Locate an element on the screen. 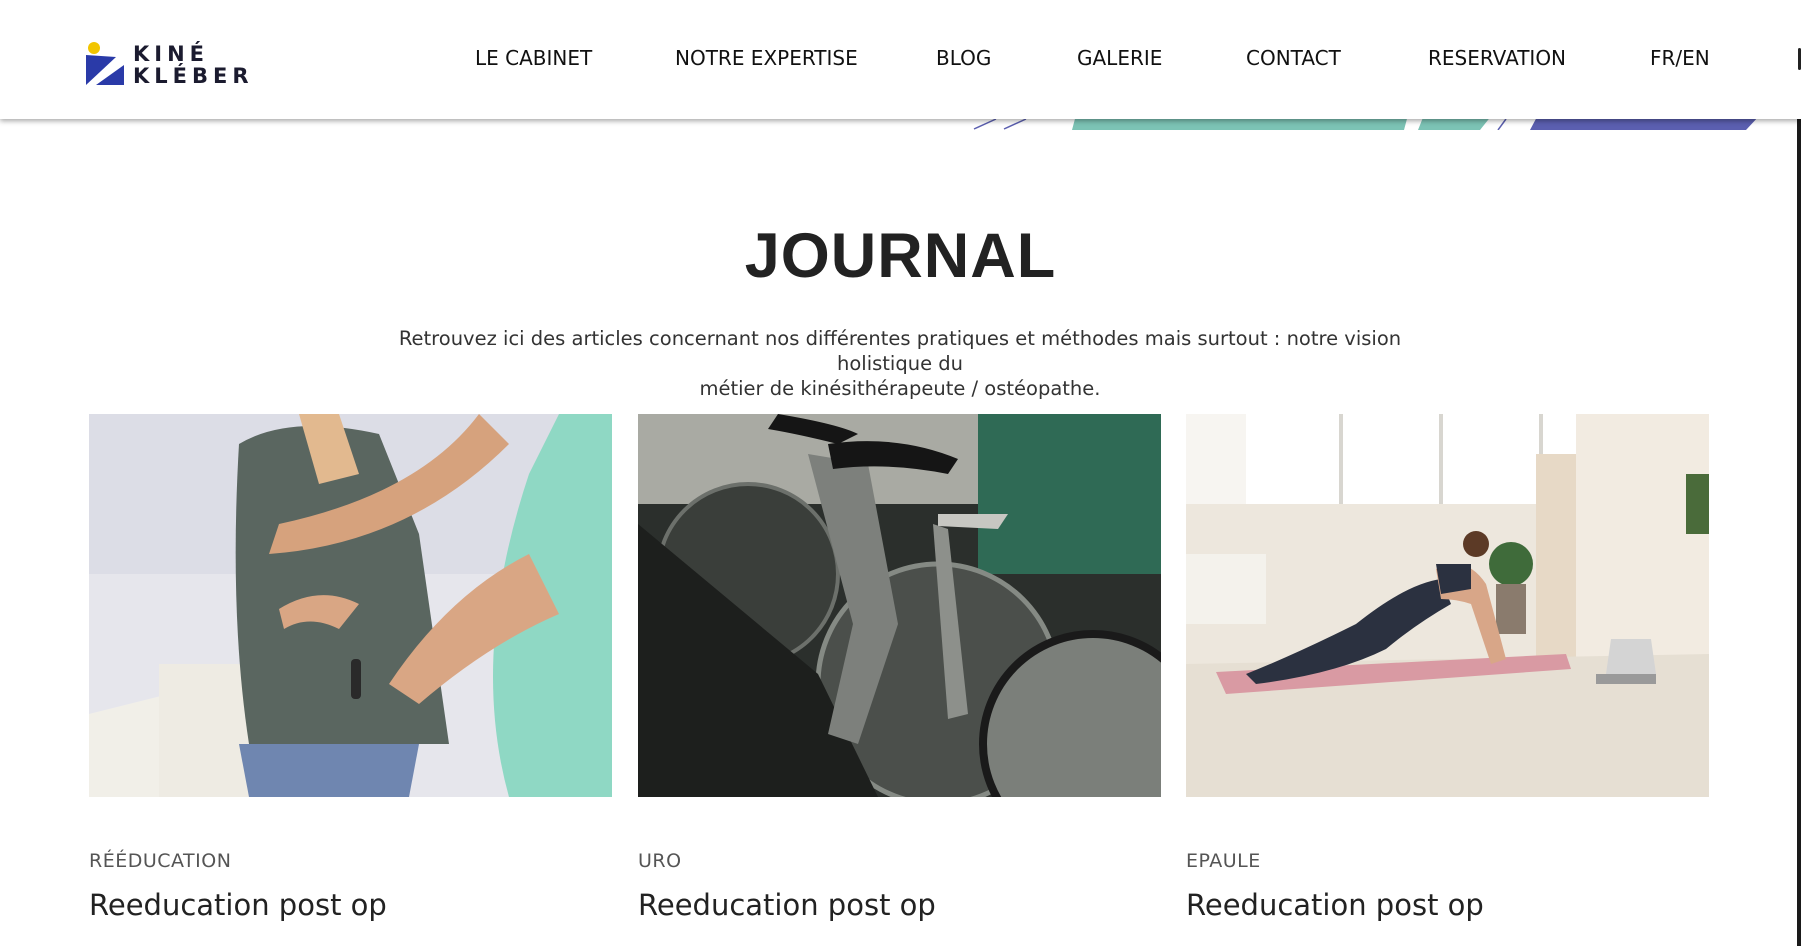 This screenshot has height=946, width=1801. nav-item-le-cabinet: LE CABINET is located at coordinates (533, 58).